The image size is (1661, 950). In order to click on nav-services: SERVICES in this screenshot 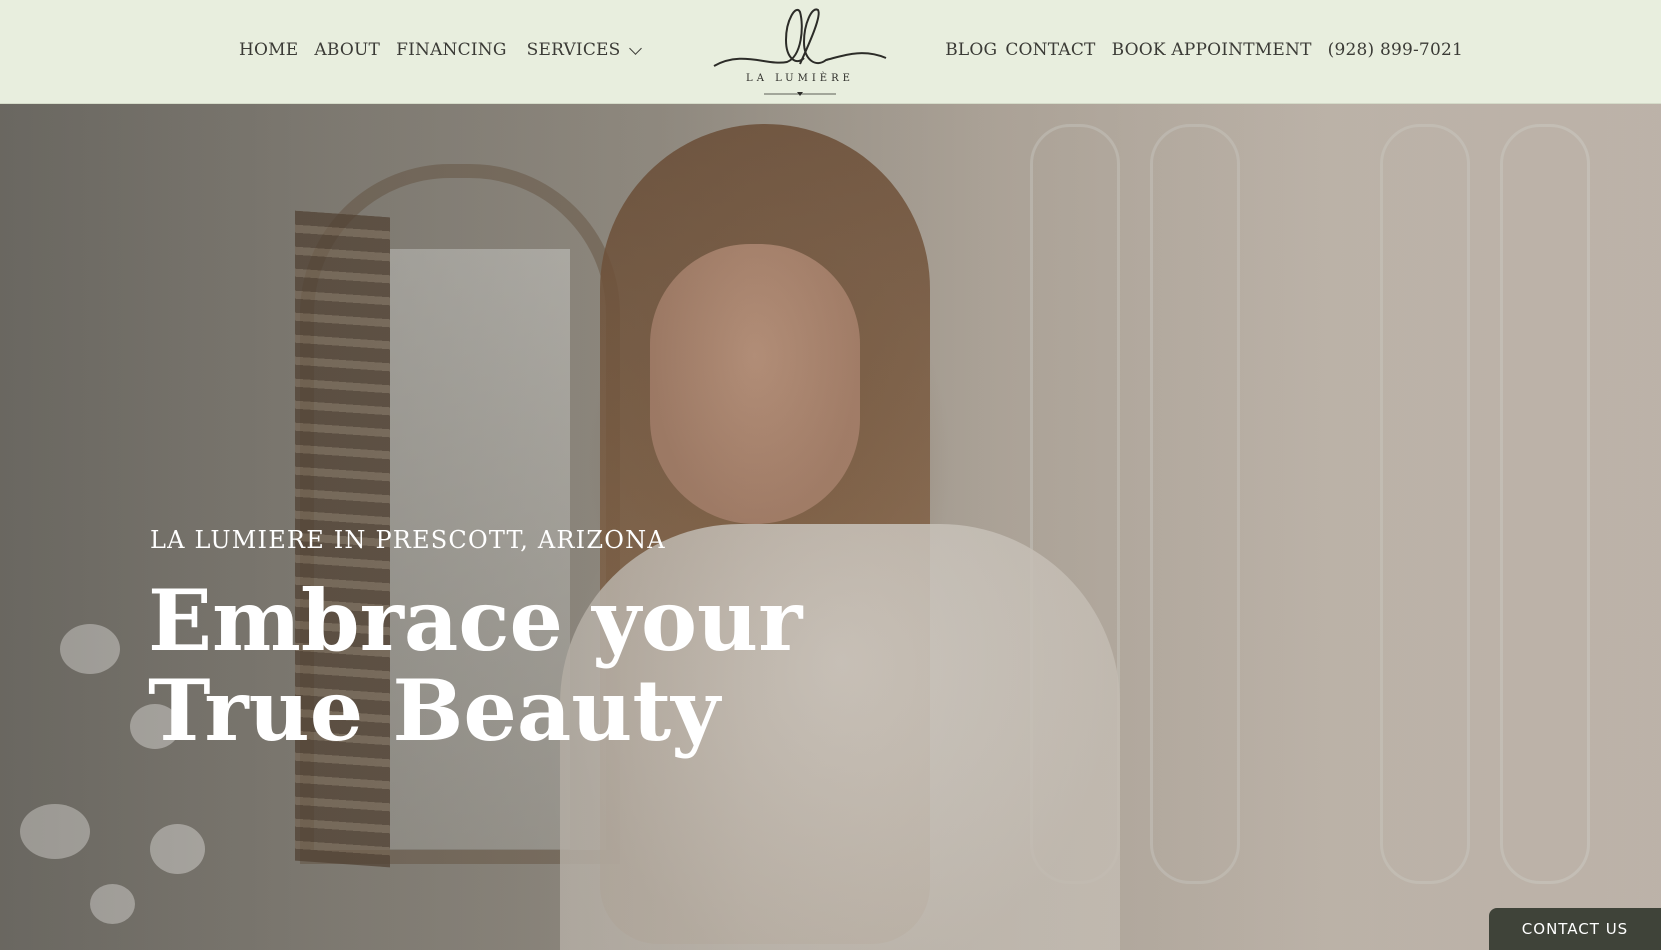, I will do `click(584, 50)`.